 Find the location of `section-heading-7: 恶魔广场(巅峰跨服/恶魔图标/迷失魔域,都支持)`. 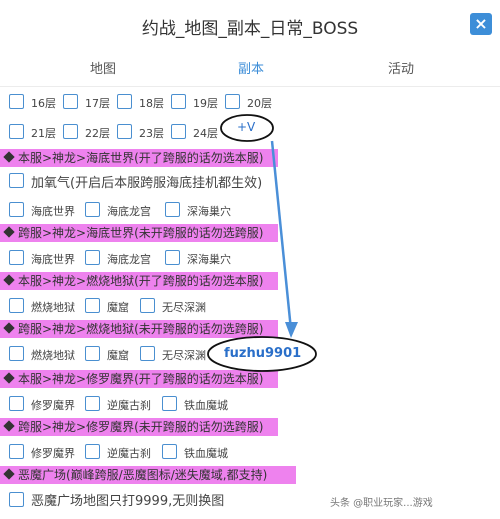

section-heading-7: 恶魔广场(巅峰跨服/恶魔图标/迷失魔域,都支持) is located at coordinates (148, 475).